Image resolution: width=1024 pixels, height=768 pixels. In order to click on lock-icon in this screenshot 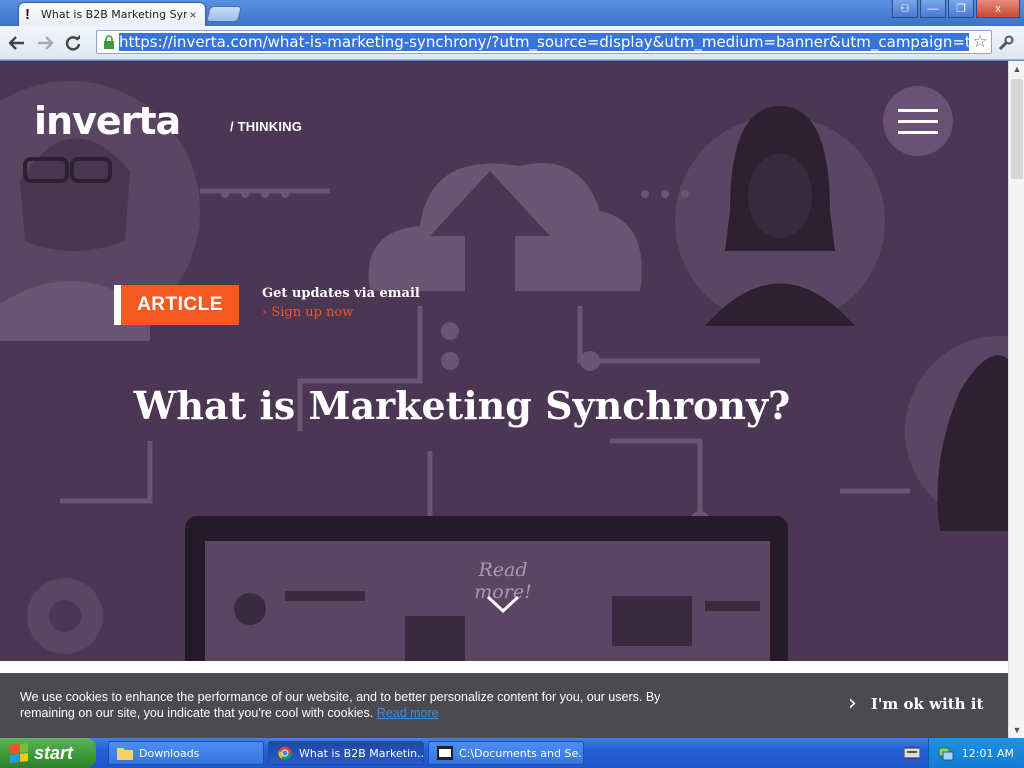, I will do `click(109, 42)`.